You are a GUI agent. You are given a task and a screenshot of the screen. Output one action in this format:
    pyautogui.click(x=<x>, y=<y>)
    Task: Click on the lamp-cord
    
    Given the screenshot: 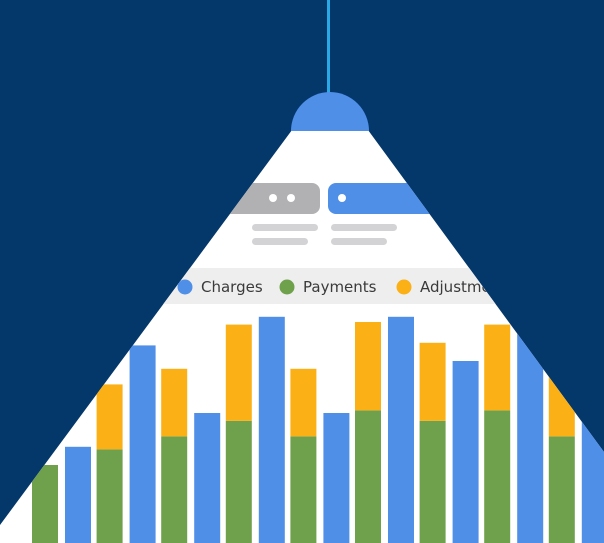 What is the action you would take?
    pyautogui.click(x=328, y=48)
    